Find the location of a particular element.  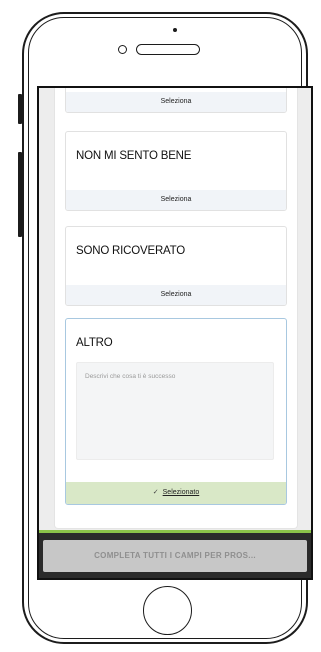

proximity-sensor-icon is located at coordinates (175, 30).